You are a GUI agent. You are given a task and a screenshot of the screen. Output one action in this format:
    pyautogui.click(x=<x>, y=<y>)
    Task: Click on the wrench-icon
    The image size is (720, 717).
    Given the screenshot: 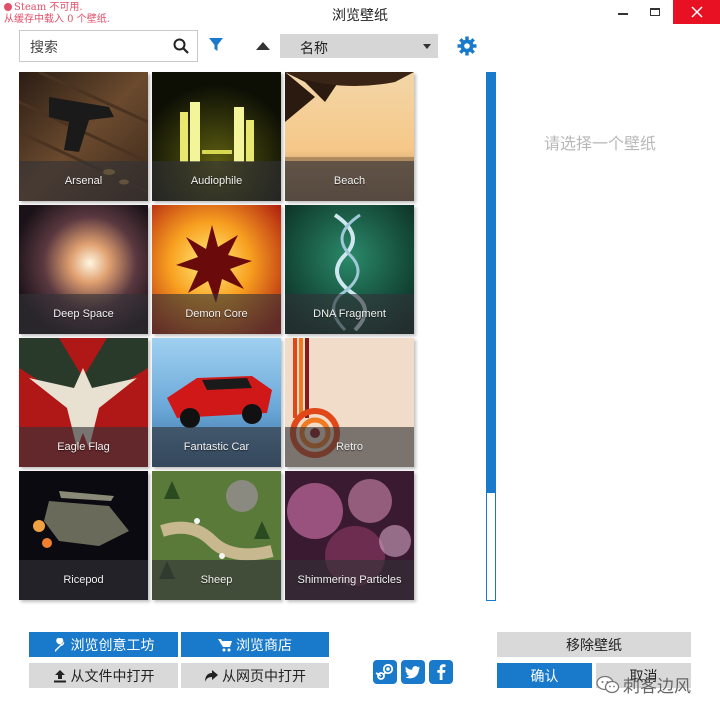 What is the action you would take?
    pyautogui.click(x=59, y=644)
    